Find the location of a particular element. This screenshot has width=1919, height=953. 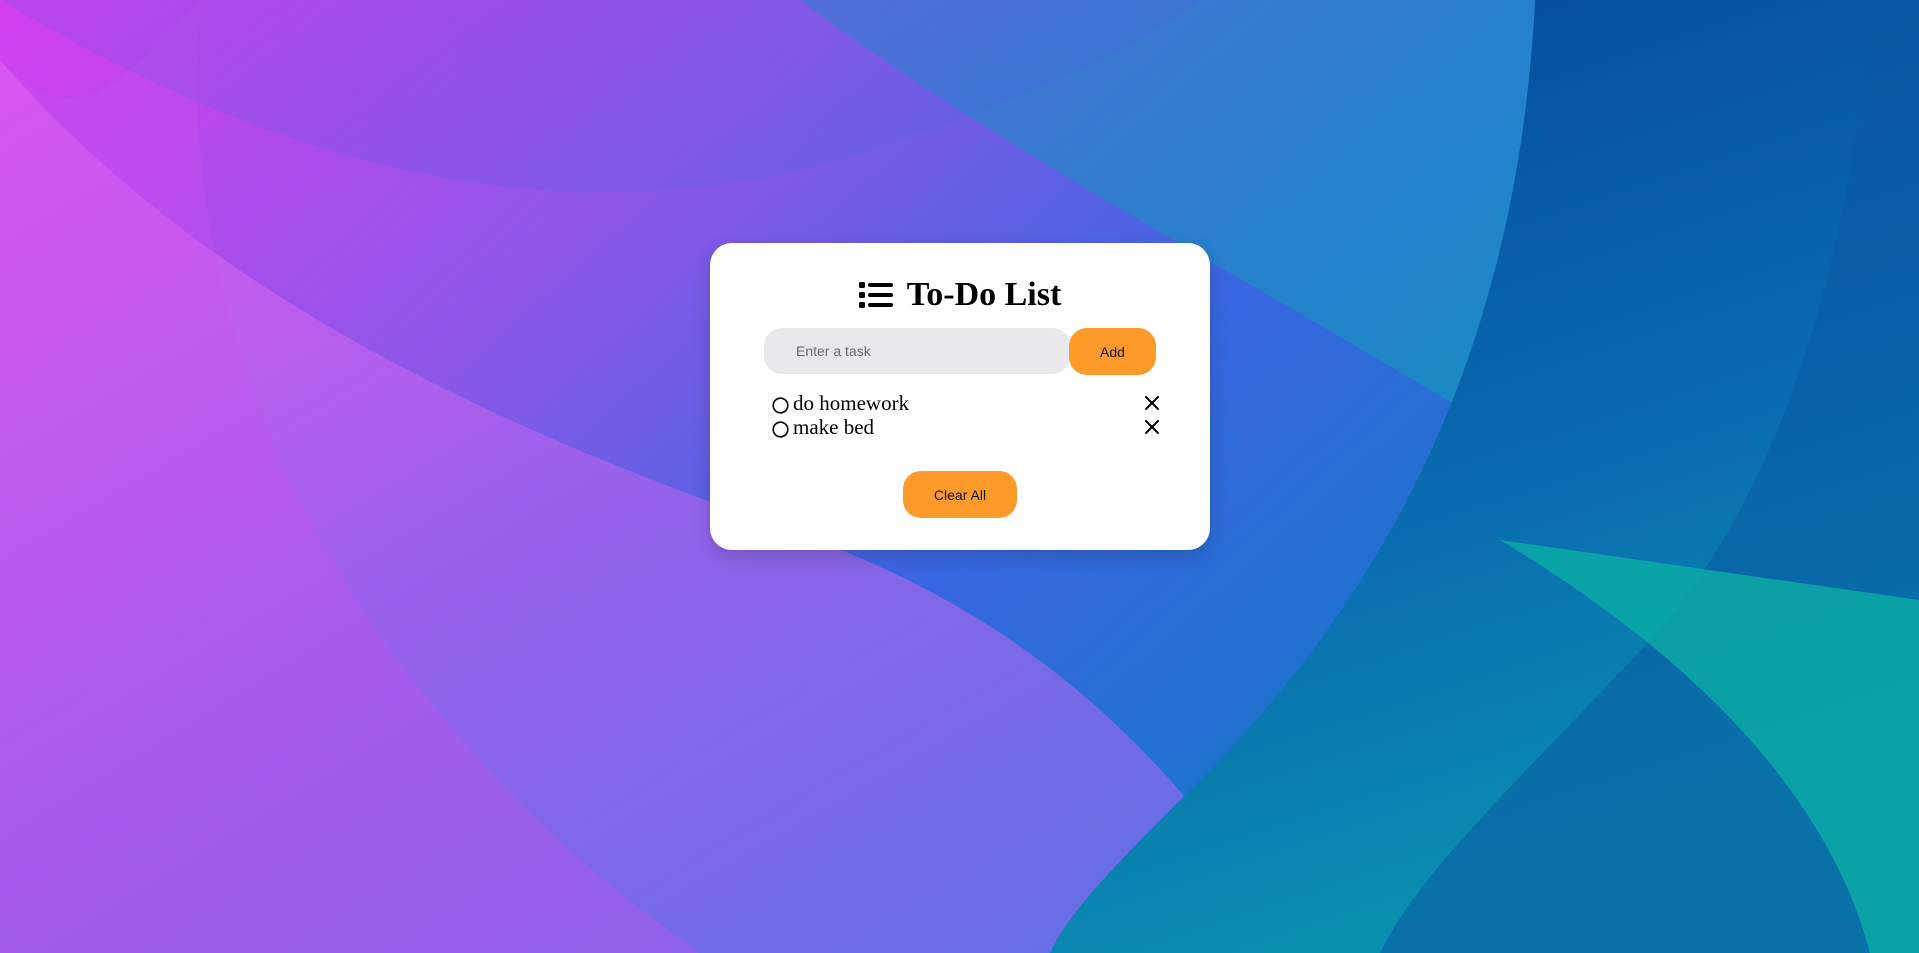

page-title: To-Do List is located at coordinates (984, 294).